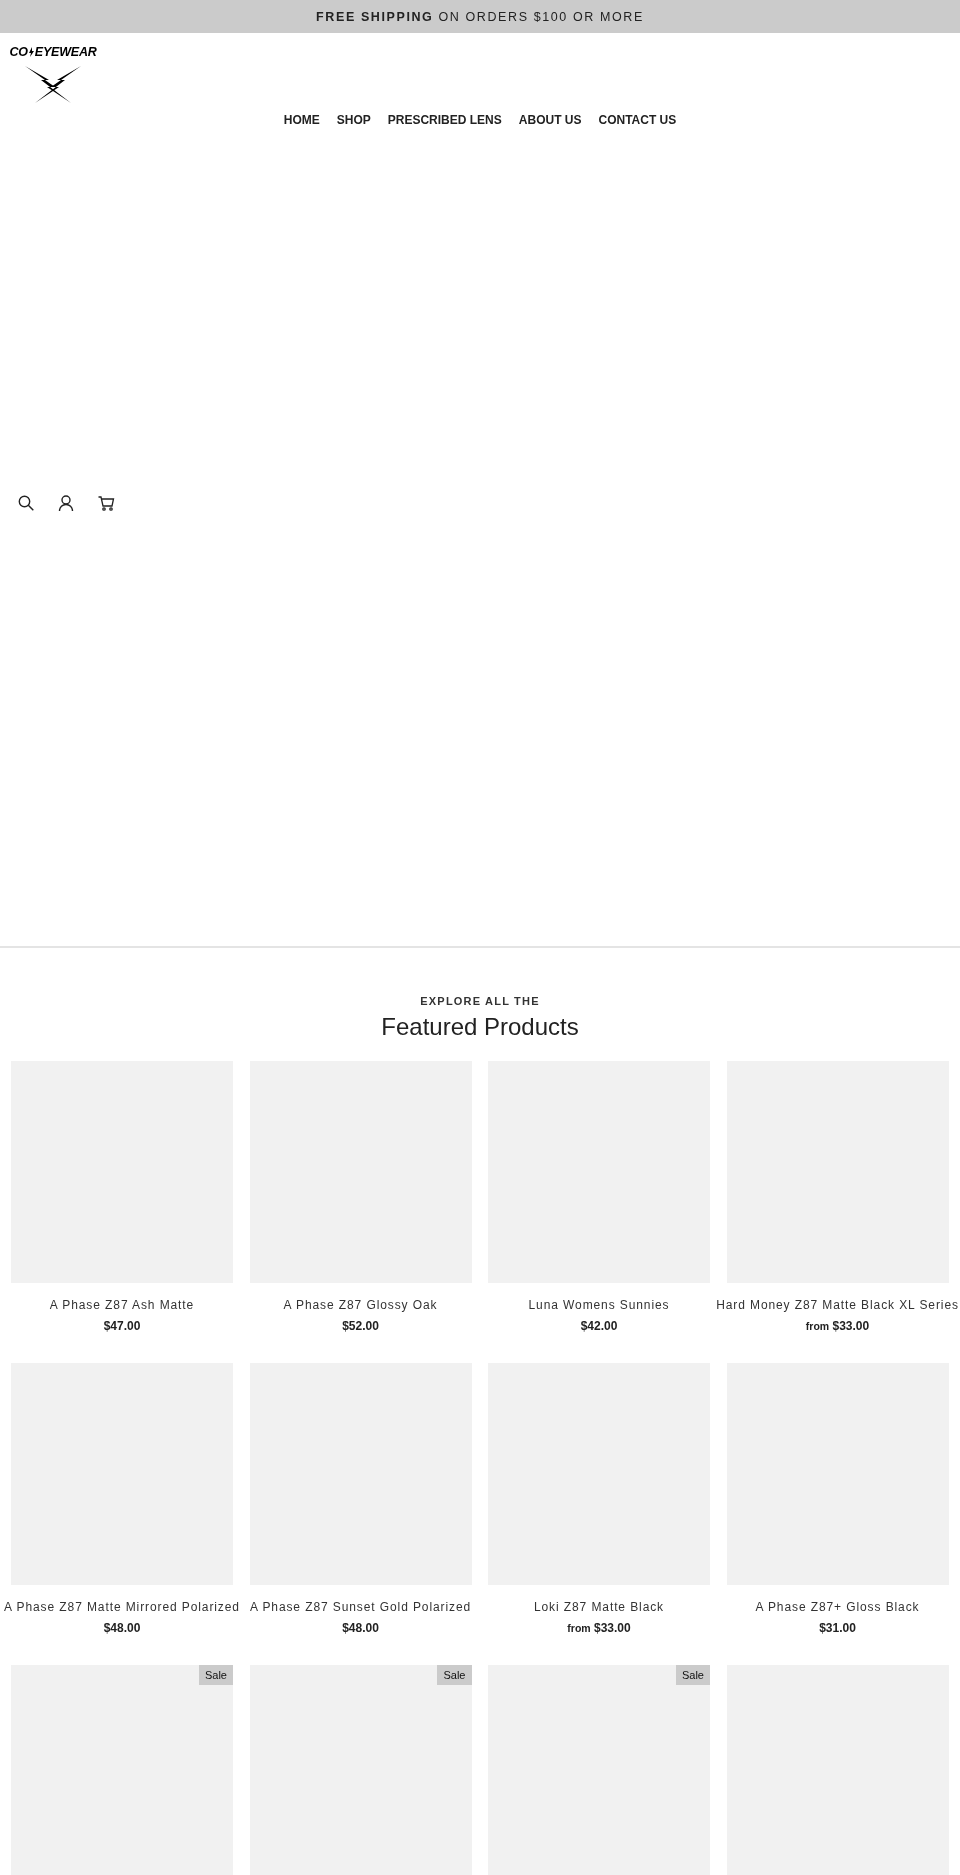 Image resolution: width=960 pixels, height=1875 pixels. Describe the element at coordinates (18, 52) in the screenshot. I see `logo-text: CO` at that location.